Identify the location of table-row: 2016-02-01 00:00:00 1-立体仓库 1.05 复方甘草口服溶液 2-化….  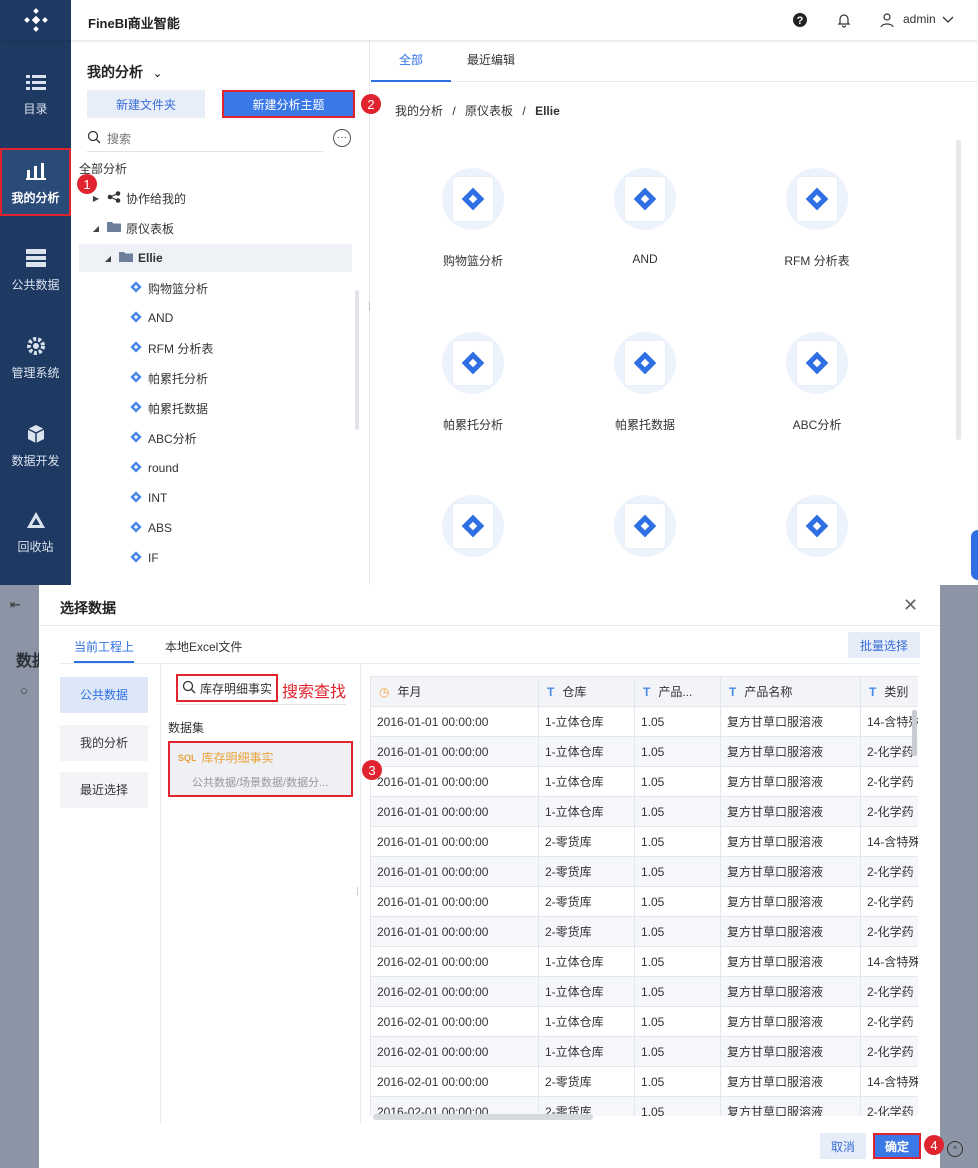
(644, 1021).